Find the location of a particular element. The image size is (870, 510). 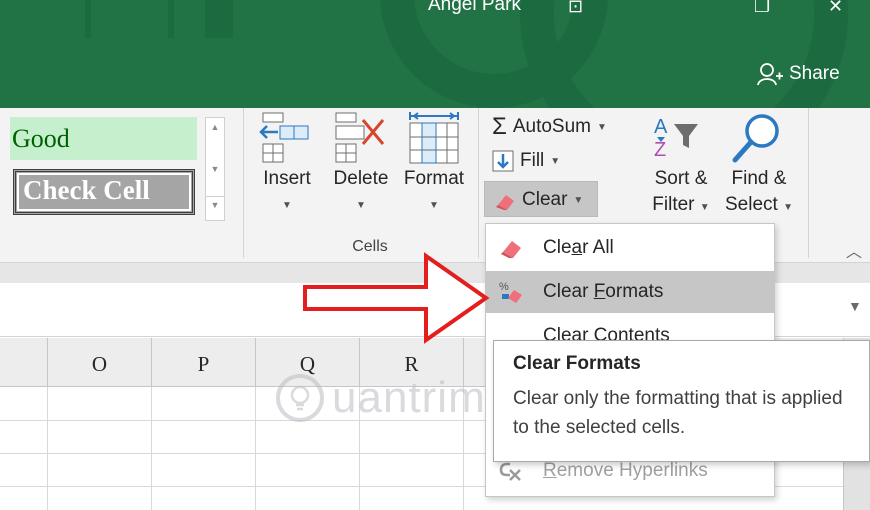

share-button: Share is located at coordinates (798, 74).